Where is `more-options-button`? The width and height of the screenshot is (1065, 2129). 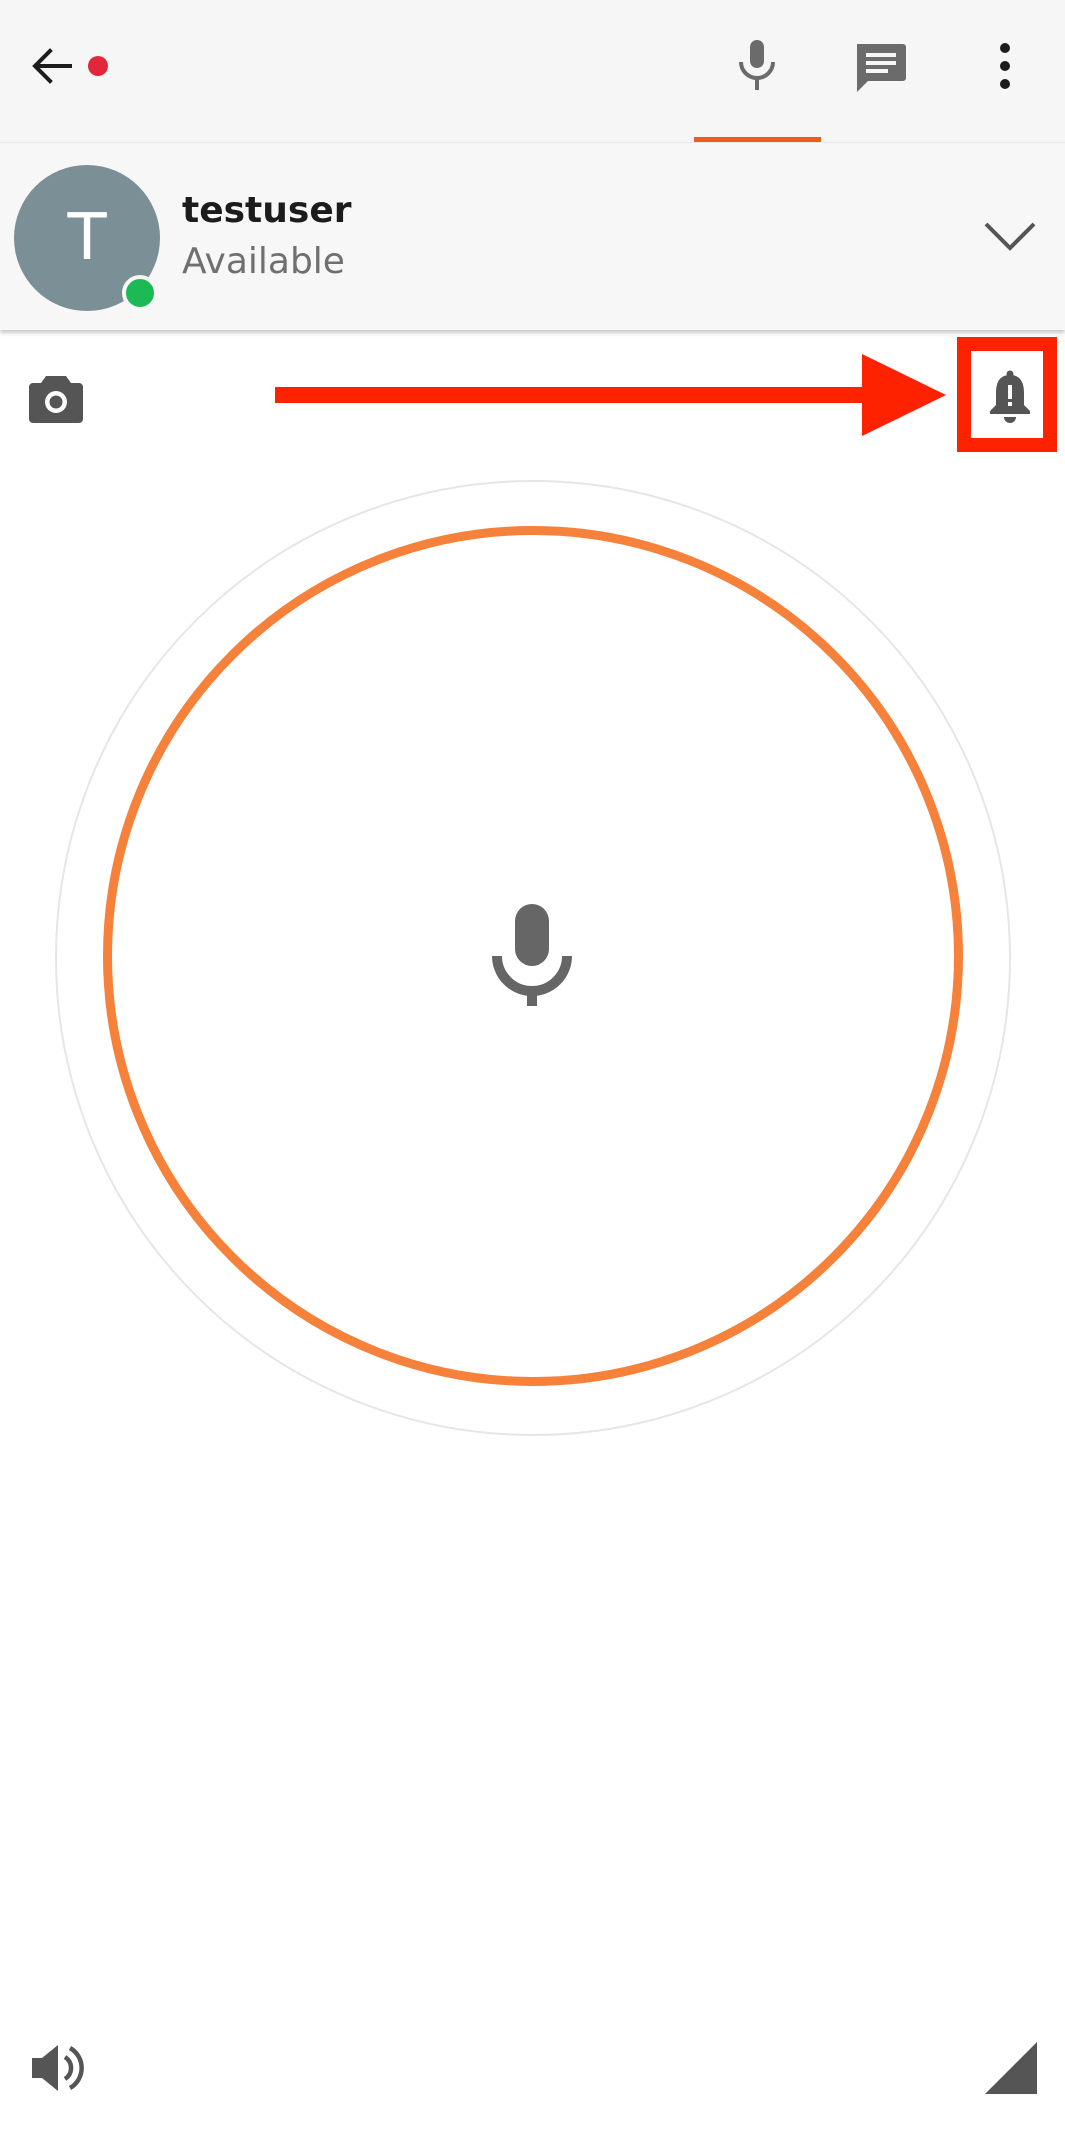 more-options-button is located at coordinates (1005, 66).